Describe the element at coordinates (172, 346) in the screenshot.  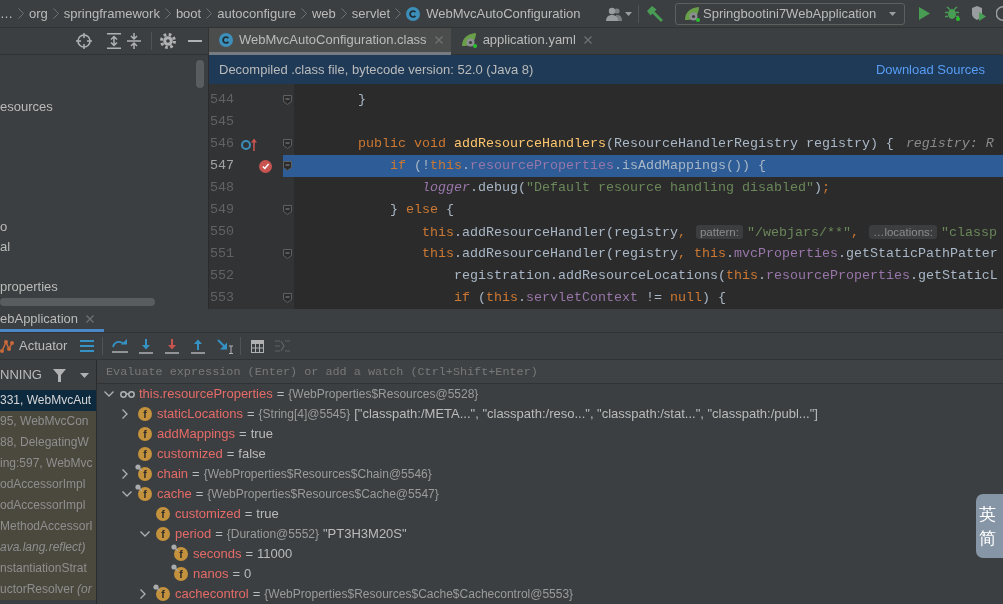
I see `force-step-into-icon` at that location.